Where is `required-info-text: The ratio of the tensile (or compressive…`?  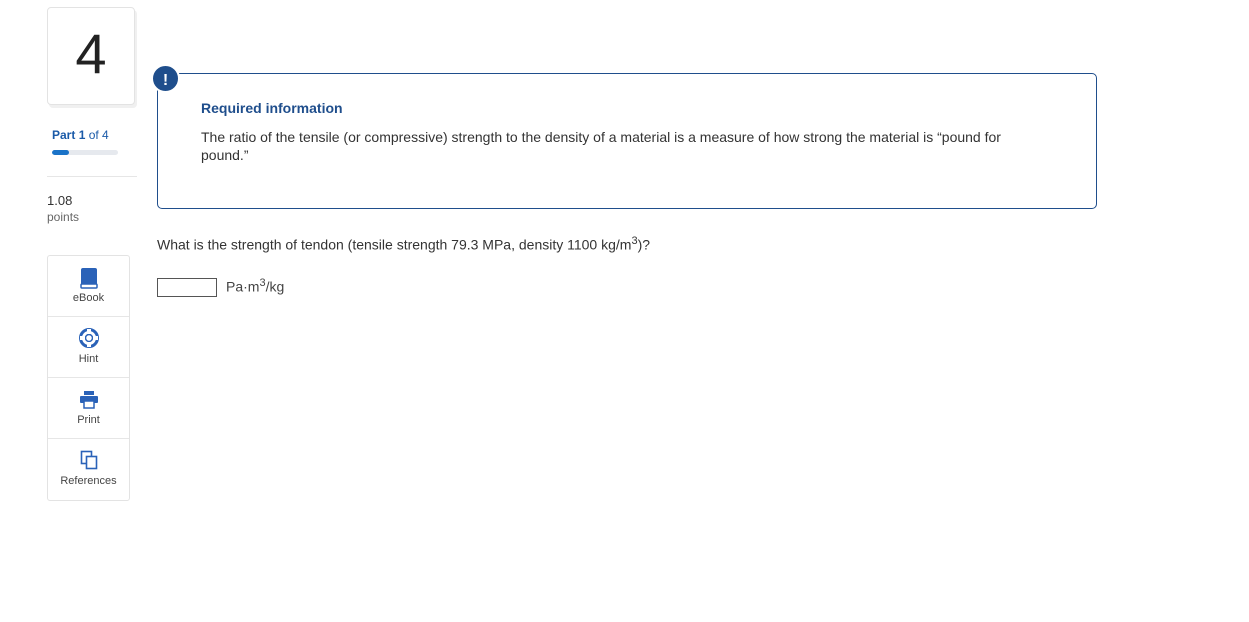
required-info-text: The ratio of the tensile (or compressive… is located at coordinates (601, 146).